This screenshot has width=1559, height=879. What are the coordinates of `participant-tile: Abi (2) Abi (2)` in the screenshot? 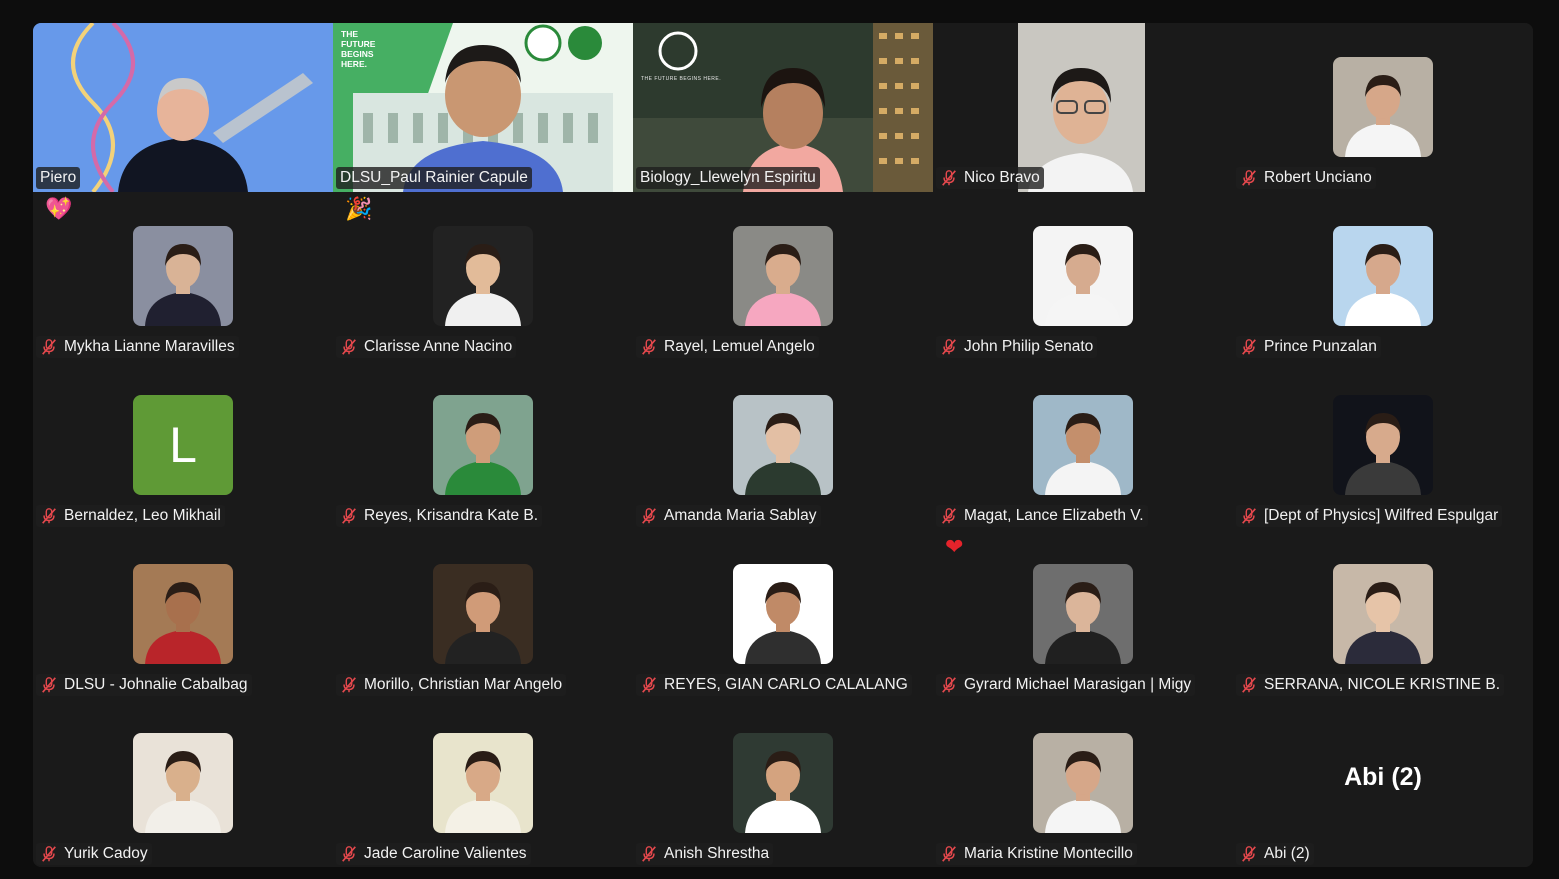 It's located at (1383, 783).